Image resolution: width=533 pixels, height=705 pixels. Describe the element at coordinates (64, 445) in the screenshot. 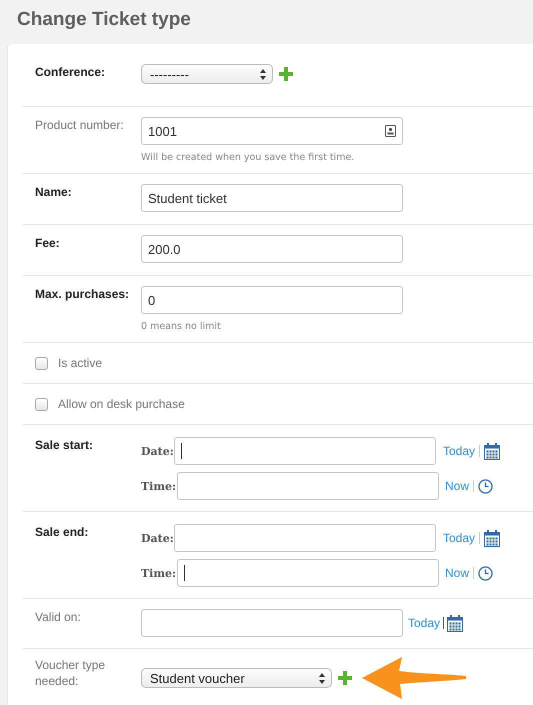

I see `field-label: Sale start:` at that location.